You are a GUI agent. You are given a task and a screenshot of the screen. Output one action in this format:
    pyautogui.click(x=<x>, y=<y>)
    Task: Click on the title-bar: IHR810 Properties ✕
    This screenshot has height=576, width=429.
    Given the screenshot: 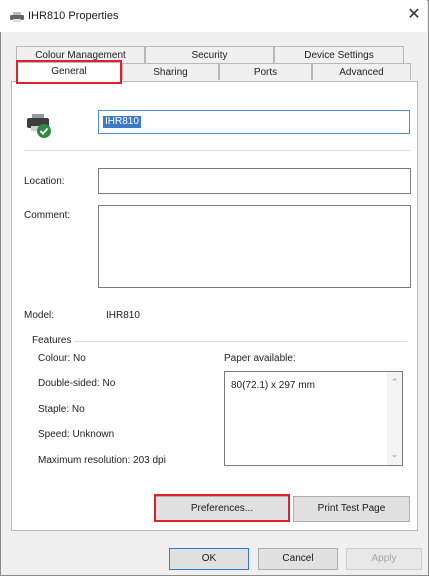 What is the action you would take?
    pyautogui.click(x=213, y=16)
    